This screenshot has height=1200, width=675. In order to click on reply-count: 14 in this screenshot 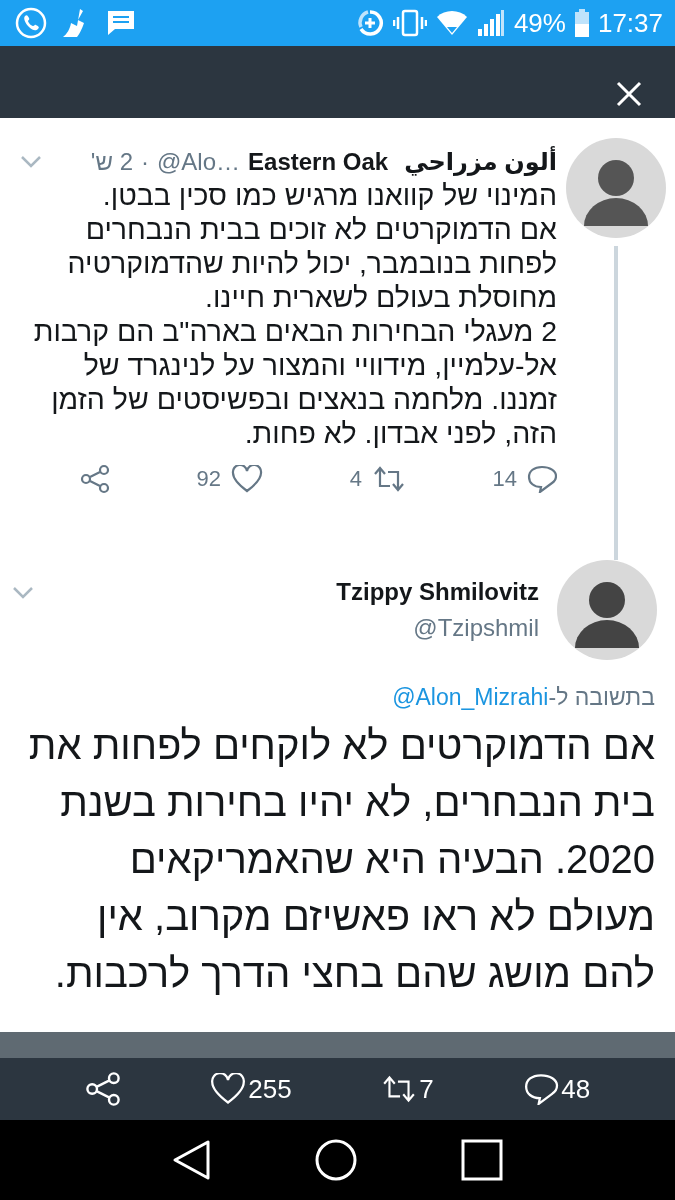, I will do `click(504, 479)`.